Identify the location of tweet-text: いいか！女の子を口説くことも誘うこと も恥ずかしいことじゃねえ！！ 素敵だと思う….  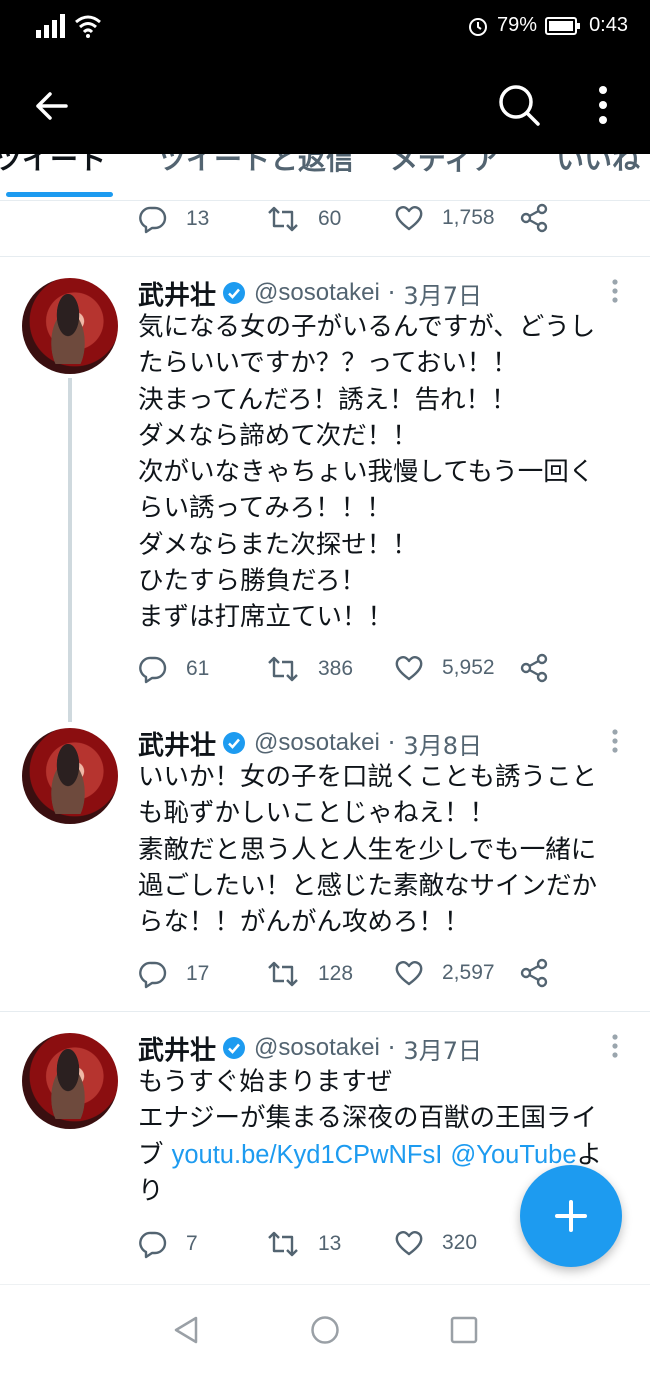
(386, 849).